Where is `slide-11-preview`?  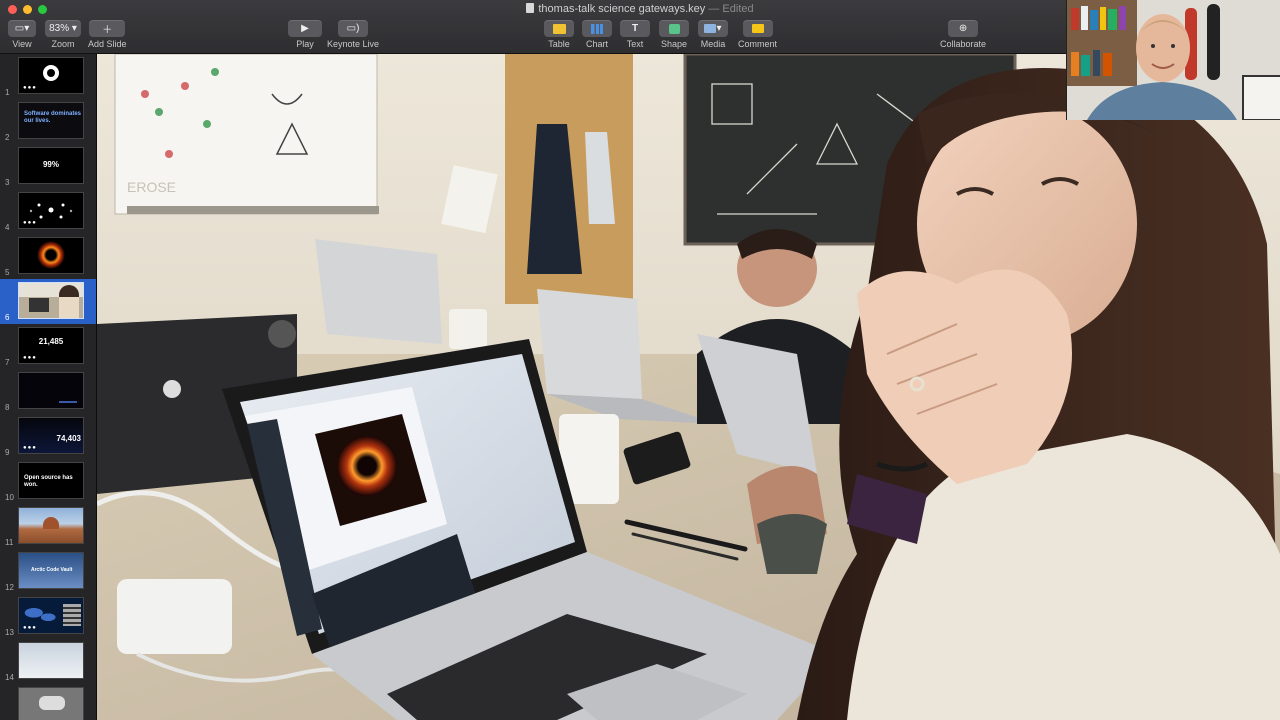
slide-11-preview is located at coordinates (51, 525).